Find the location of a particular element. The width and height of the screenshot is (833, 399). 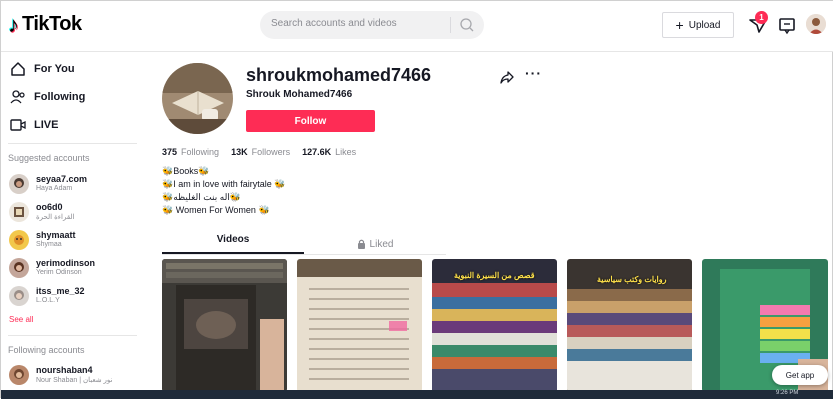

bio-line: 🐝اله بنت الغليظه🐝 is located at coordinates (201, 197).